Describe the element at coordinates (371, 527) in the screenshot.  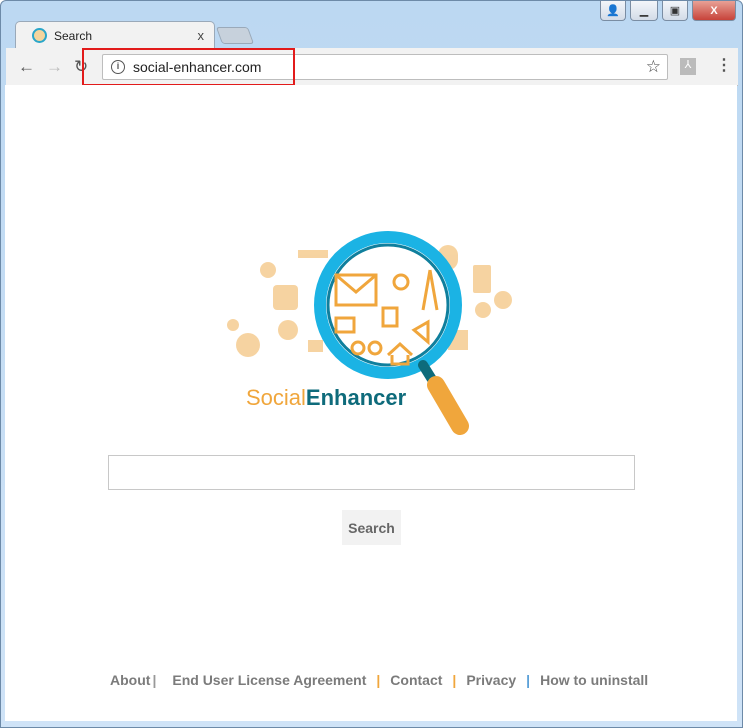
I see `search-button: Search` at that location.